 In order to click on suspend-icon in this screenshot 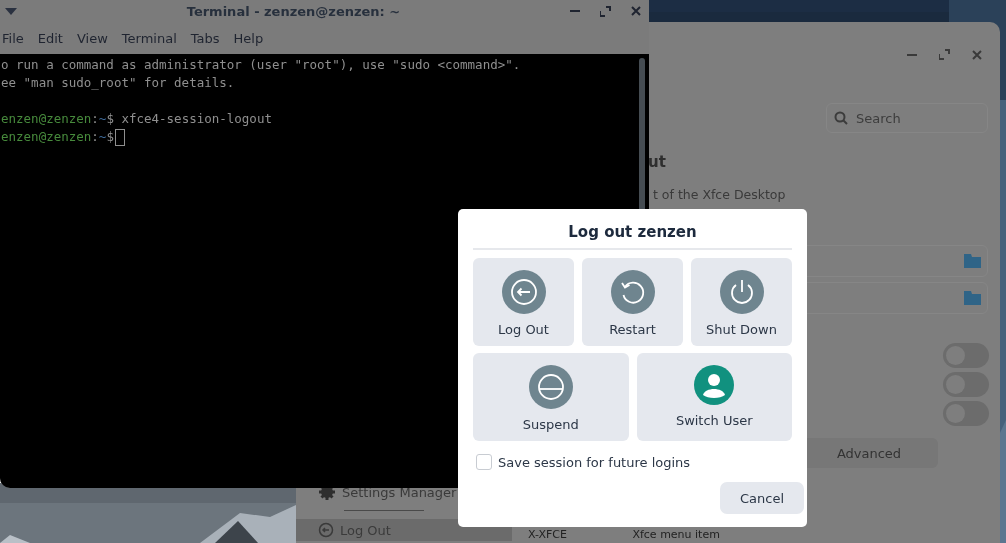, I will do `click(550, 387)`.